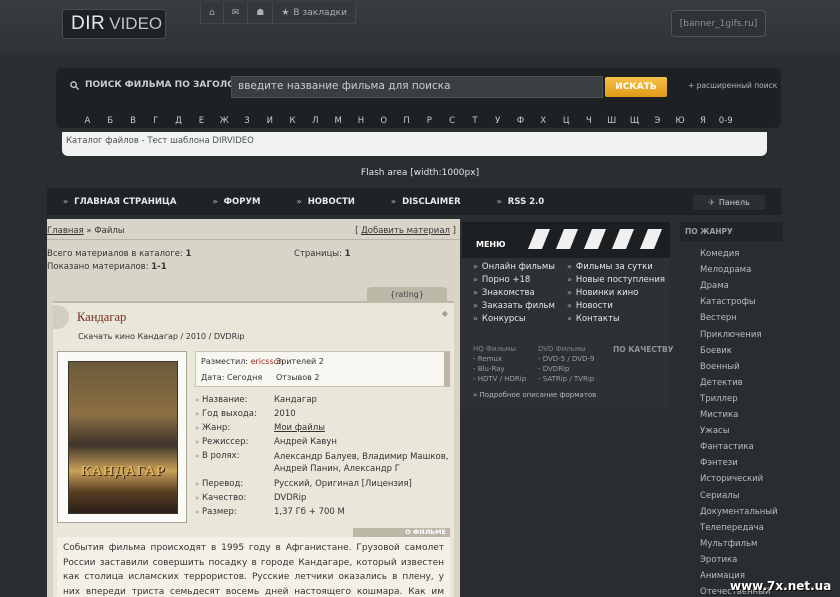 The image size is (840, 597). Describe the element at coordinates (497, 121) in the screenshot. I see `letter-filter-link: У` at that location.